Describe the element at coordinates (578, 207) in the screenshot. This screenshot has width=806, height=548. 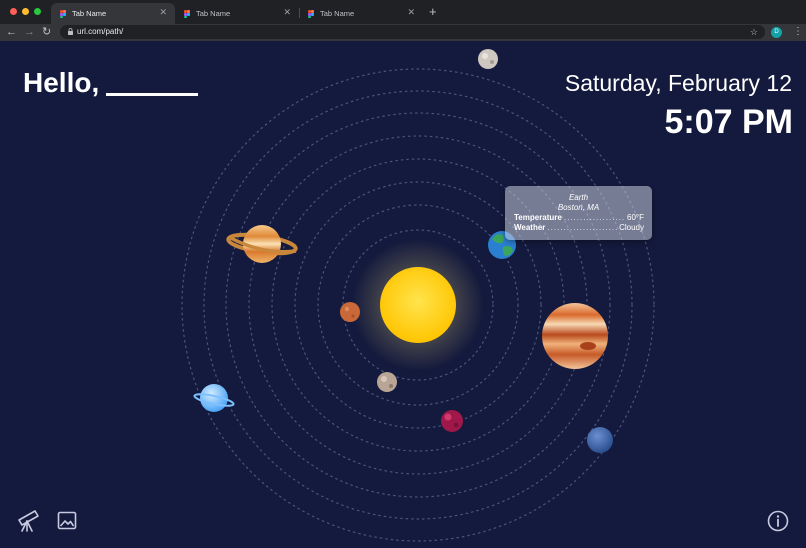
I see `tooltip-location: Boston, MA` at that location.